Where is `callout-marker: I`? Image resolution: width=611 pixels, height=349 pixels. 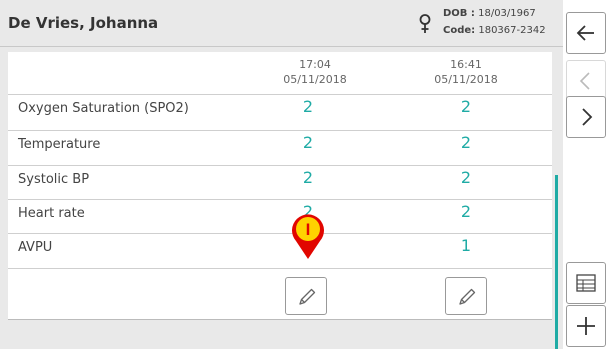
callout-marker: I is located at coordinates (308, 236).